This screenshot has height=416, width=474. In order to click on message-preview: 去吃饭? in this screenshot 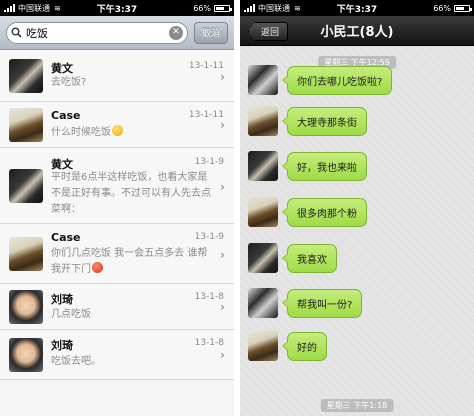, I will do `click(131, 83)`.